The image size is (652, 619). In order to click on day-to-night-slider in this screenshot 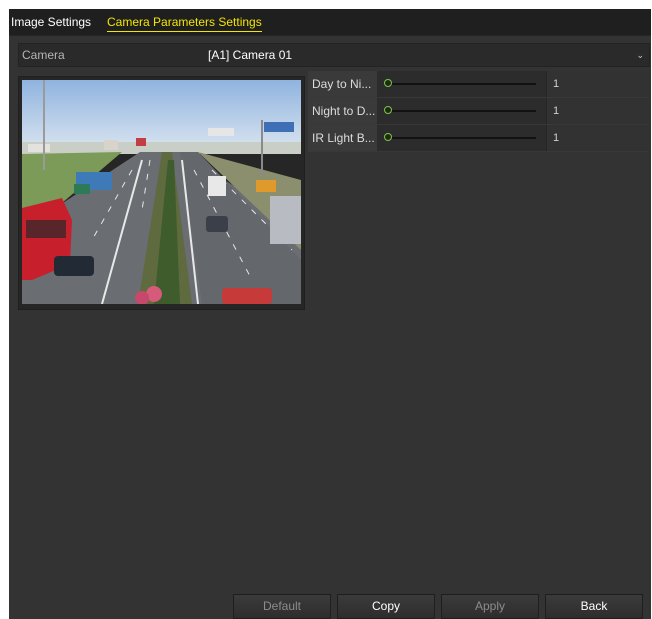, I will do `click(461, 84)`.